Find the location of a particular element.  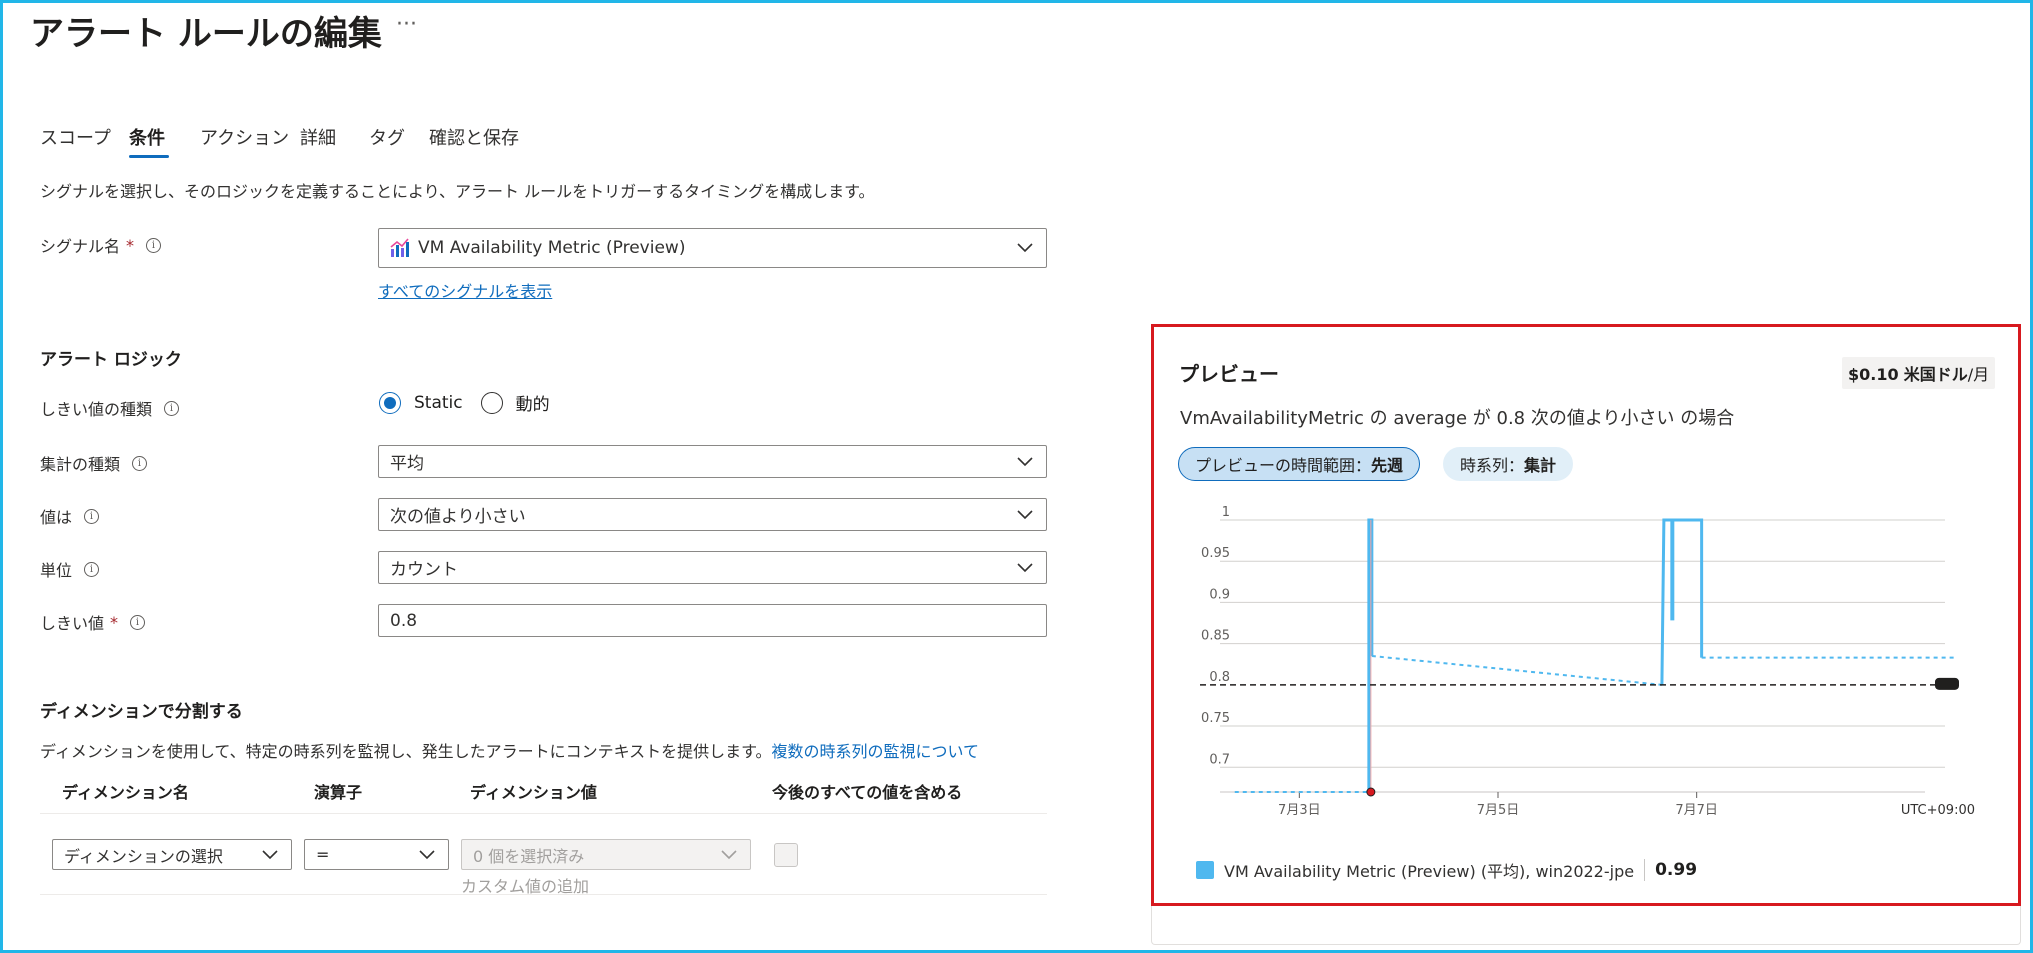

radio-selected-dot is located at coordinates (390, 402).